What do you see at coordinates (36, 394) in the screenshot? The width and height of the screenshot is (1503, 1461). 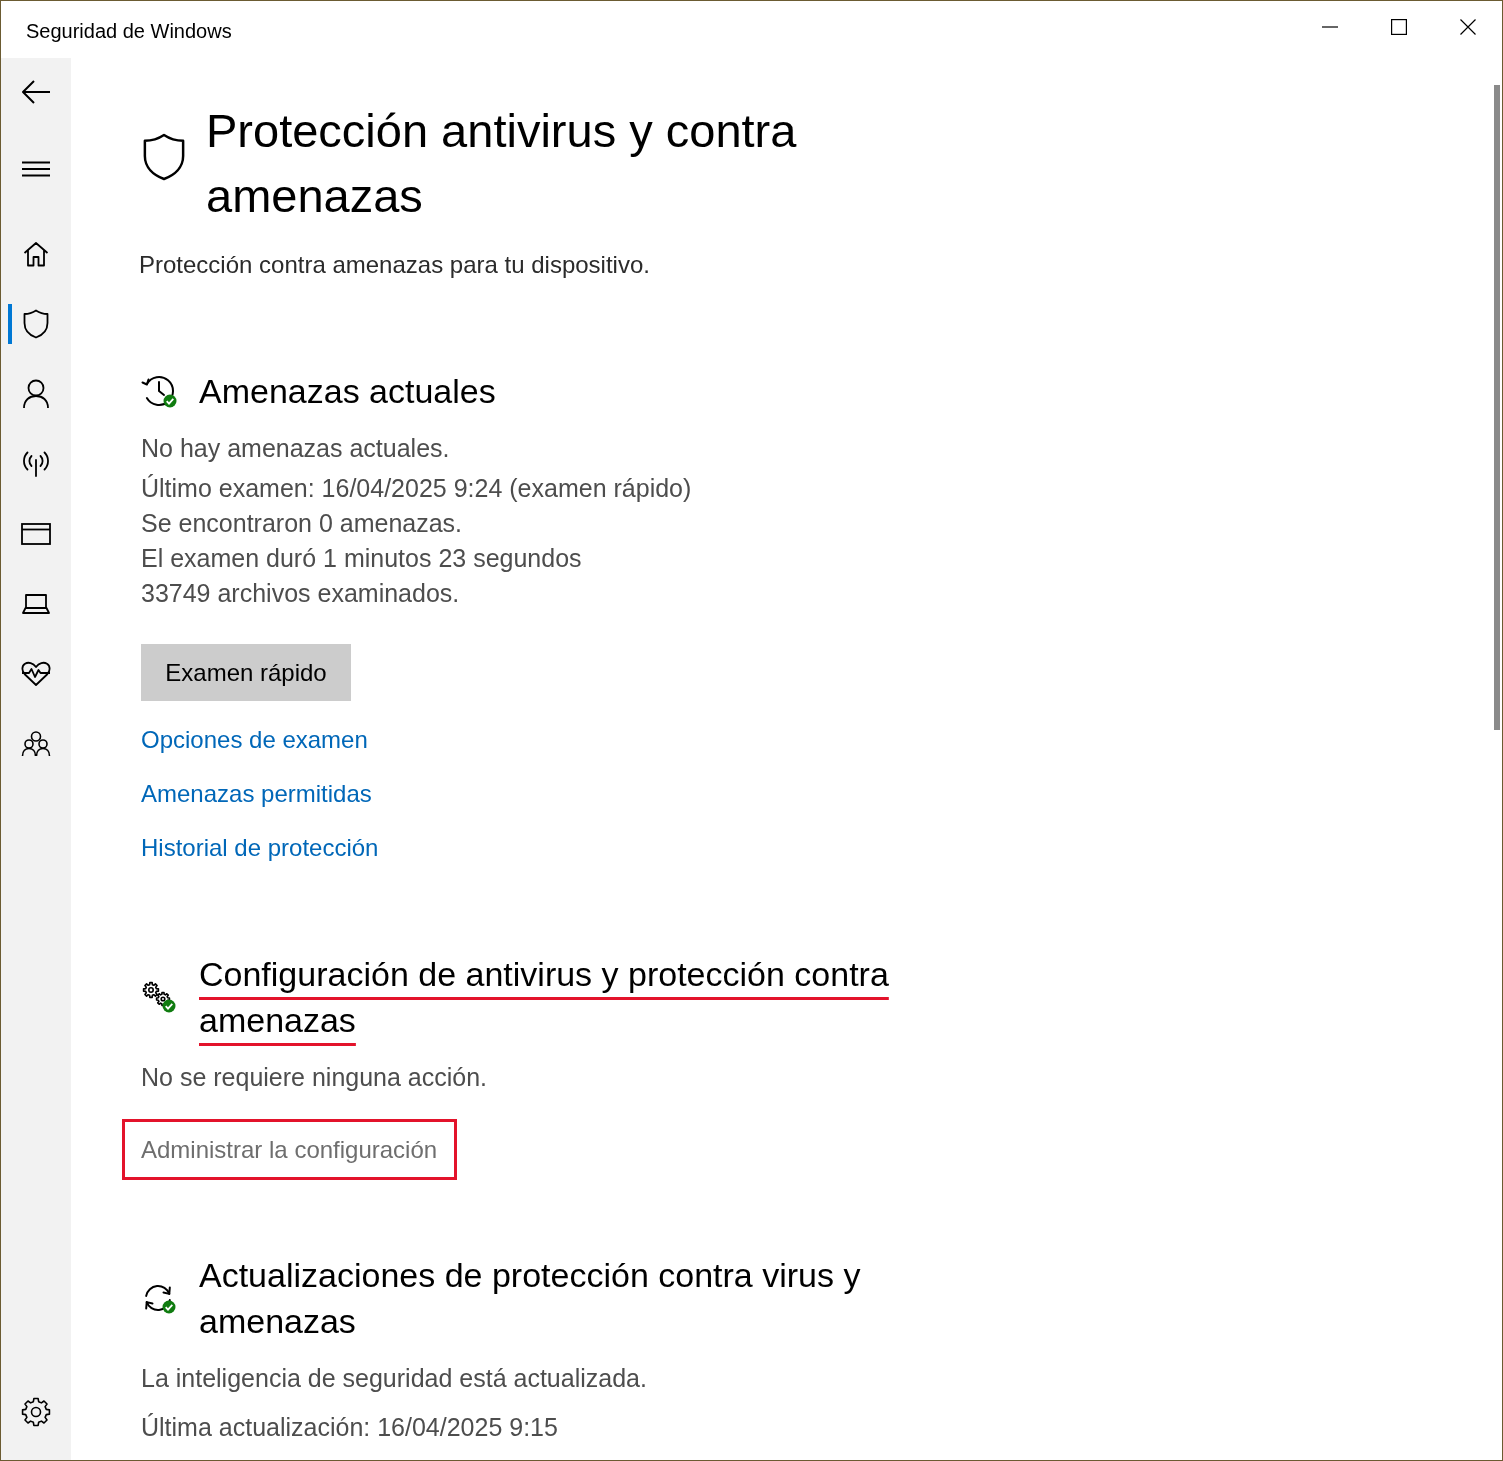 I see `person-icon` at bounding box center [36, 394].